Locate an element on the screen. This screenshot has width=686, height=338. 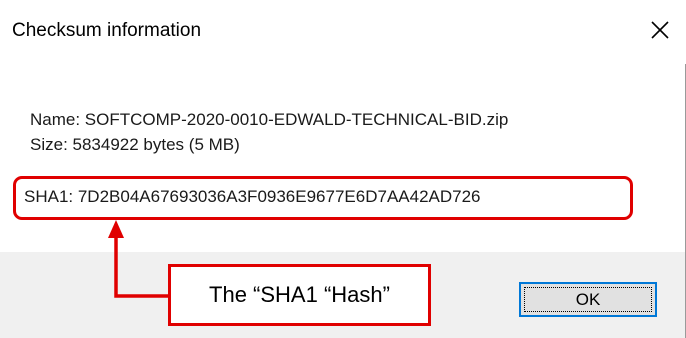
callout-text: The “SHA1 “Hash” is located at coordinates (299, 294).